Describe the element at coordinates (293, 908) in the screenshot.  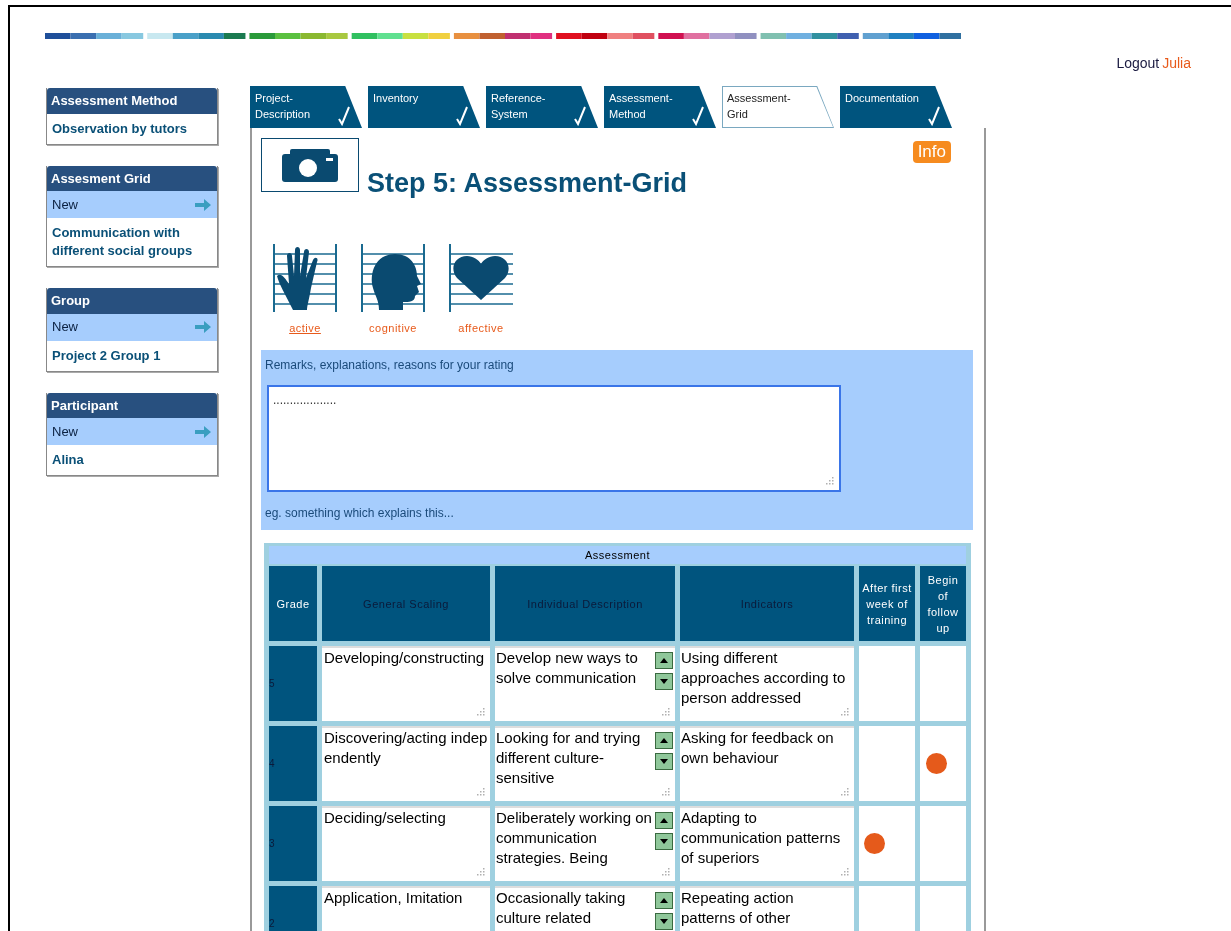
I see `grade-cell: 2` at that location.